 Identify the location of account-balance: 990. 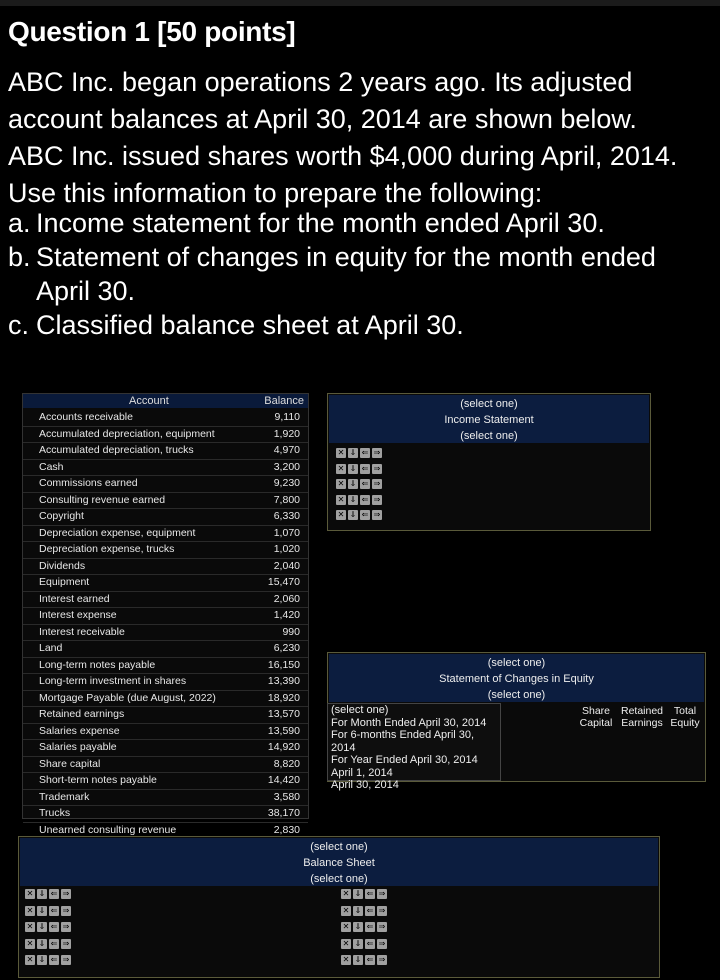
(291, 631).